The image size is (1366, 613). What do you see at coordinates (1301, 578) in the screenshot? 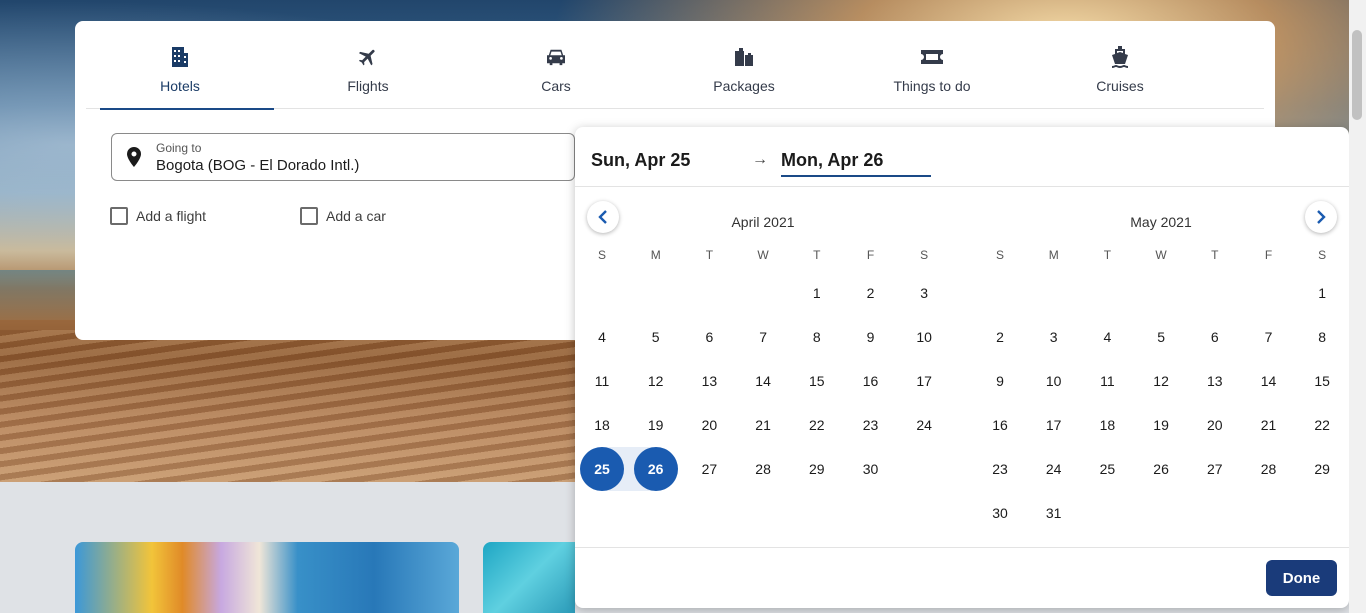
I see `done-button: Done` at bounding box center [1301, 578].